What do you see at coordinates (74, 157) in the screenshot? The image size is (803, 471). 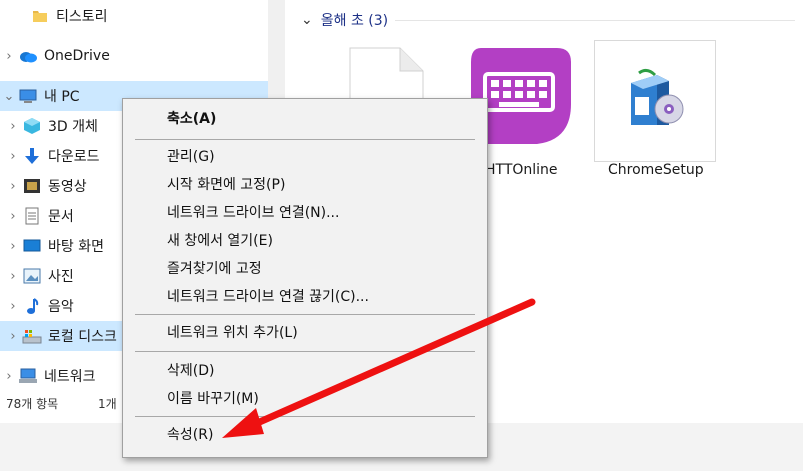 I see `nav-item-label: 다운로드` at bounding box center [74, 157].